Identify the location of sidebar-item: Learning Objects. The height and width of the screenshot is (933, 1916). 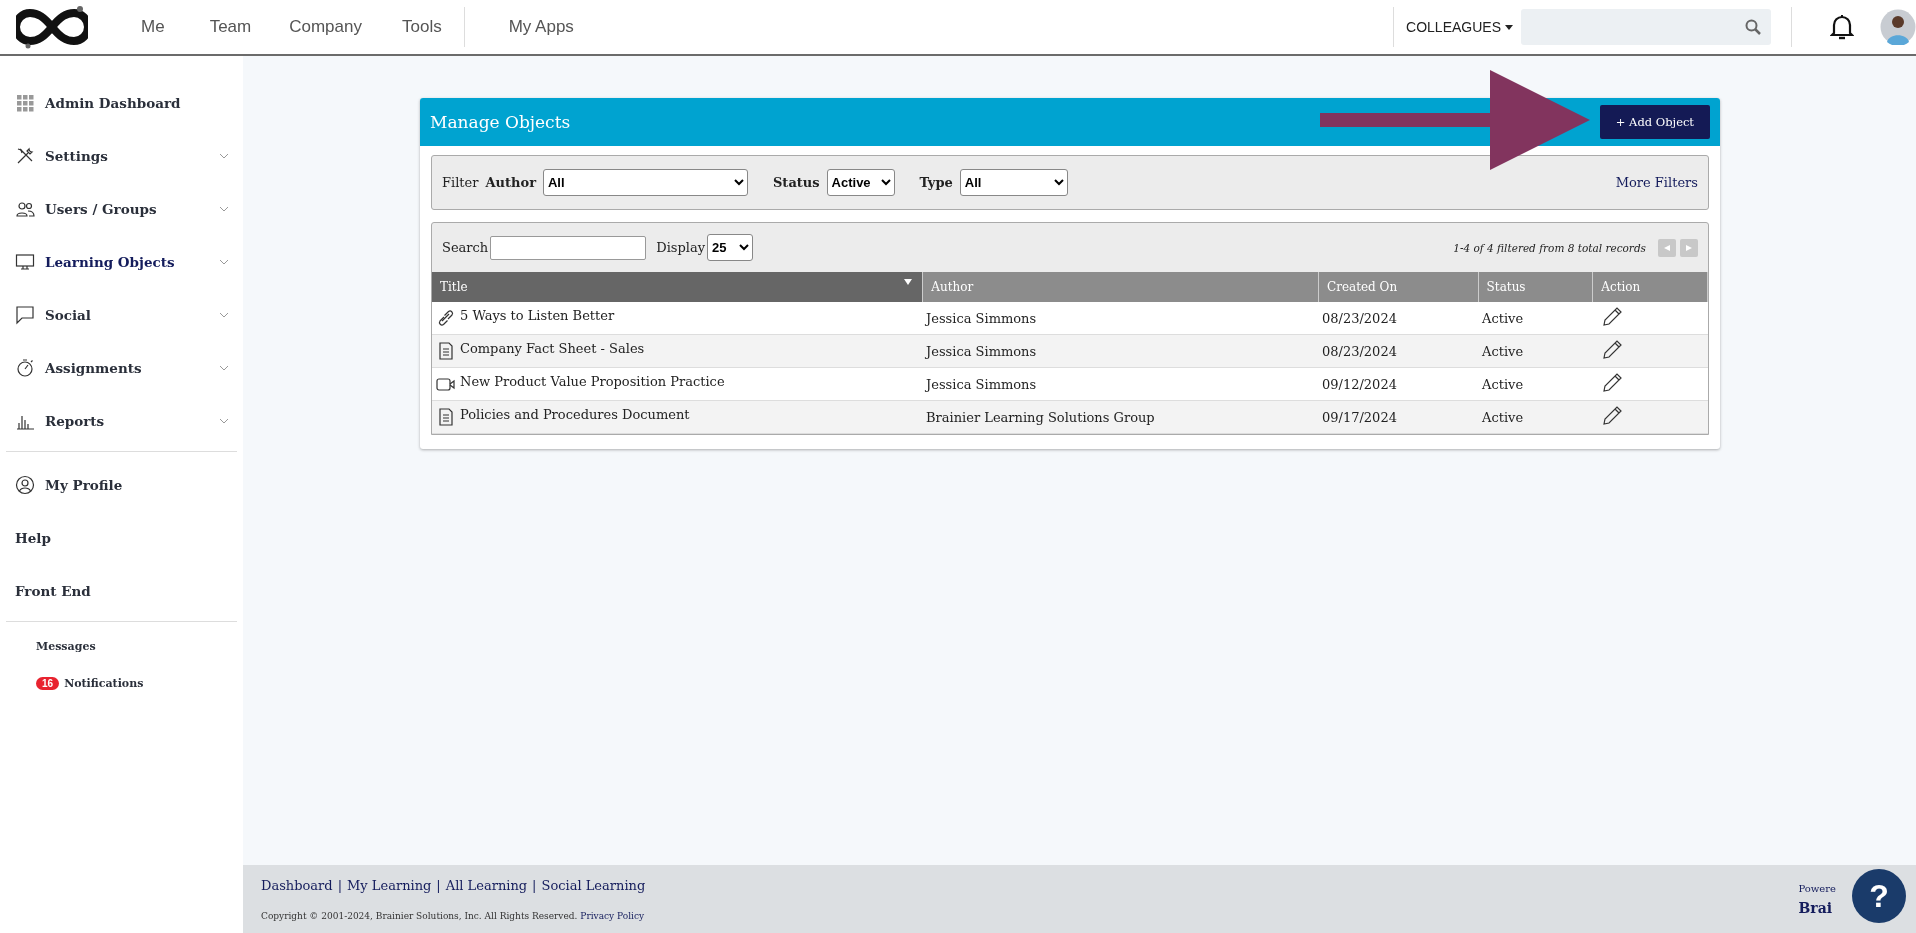
(121, 261).